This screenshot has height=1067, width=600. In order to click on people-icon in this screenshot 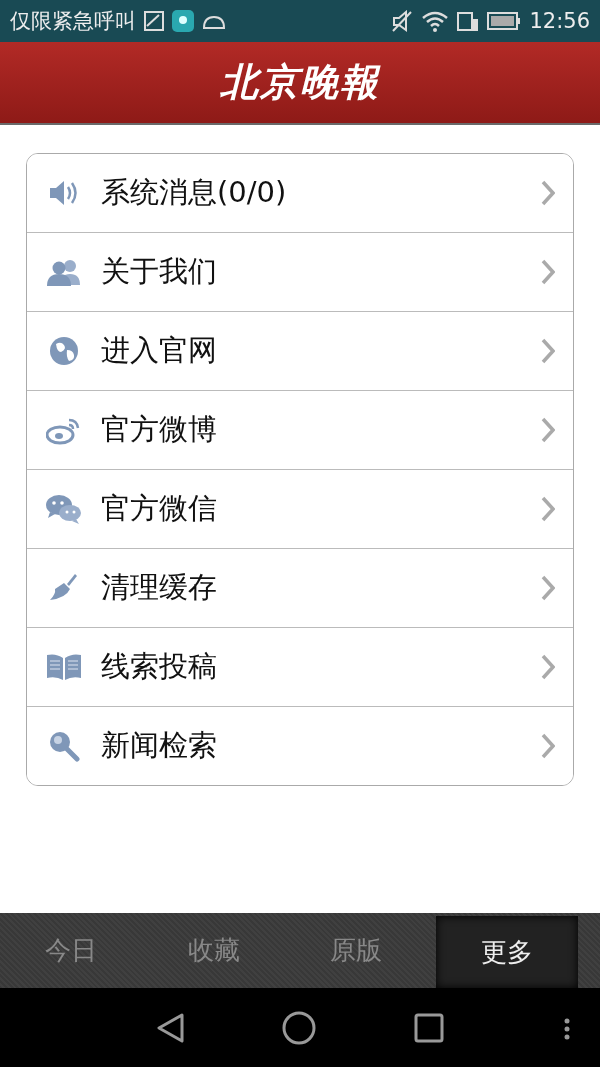, I will do `click(64, 272)`.